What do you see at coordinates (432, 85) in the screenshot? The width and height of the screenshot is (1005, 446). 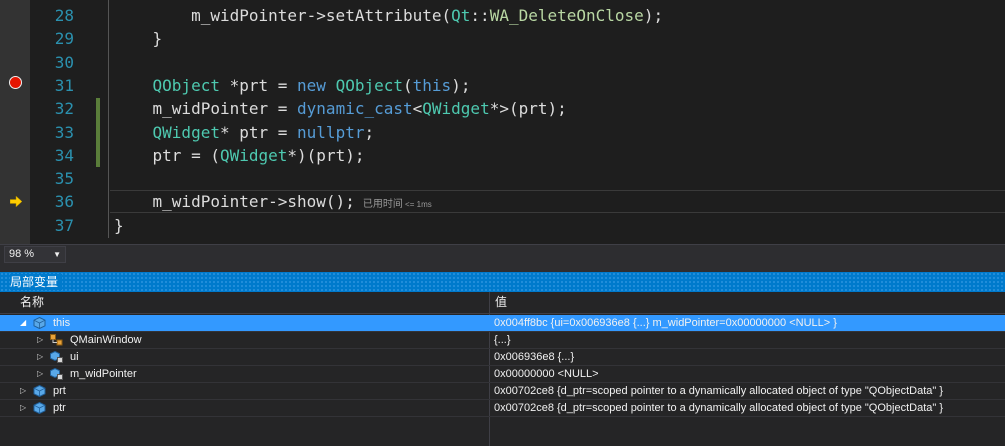 I see `code-token: this` at bounding box center [432, 85].